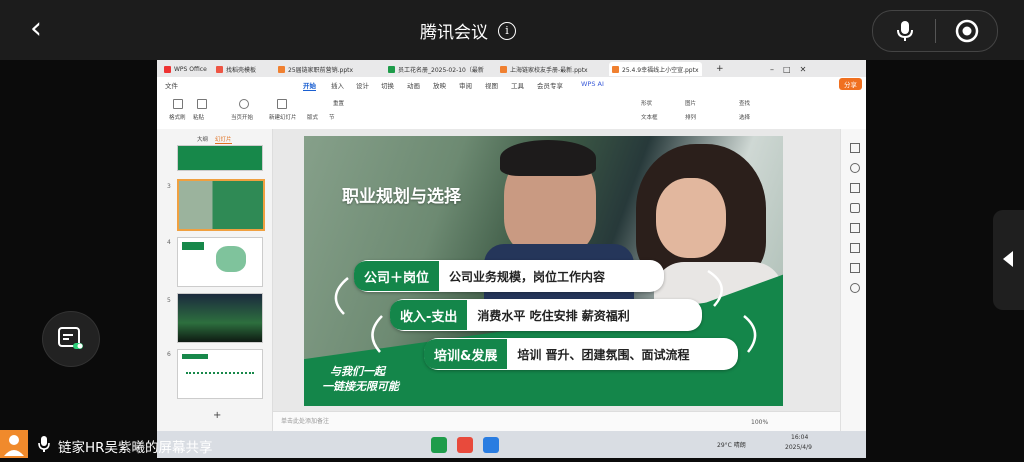 The height and width of the screenshot is (462, 1024). What do you see at coordinates (855, 148) in the screenshot?
I see `settings-icon` at bounding box center [855, 148].